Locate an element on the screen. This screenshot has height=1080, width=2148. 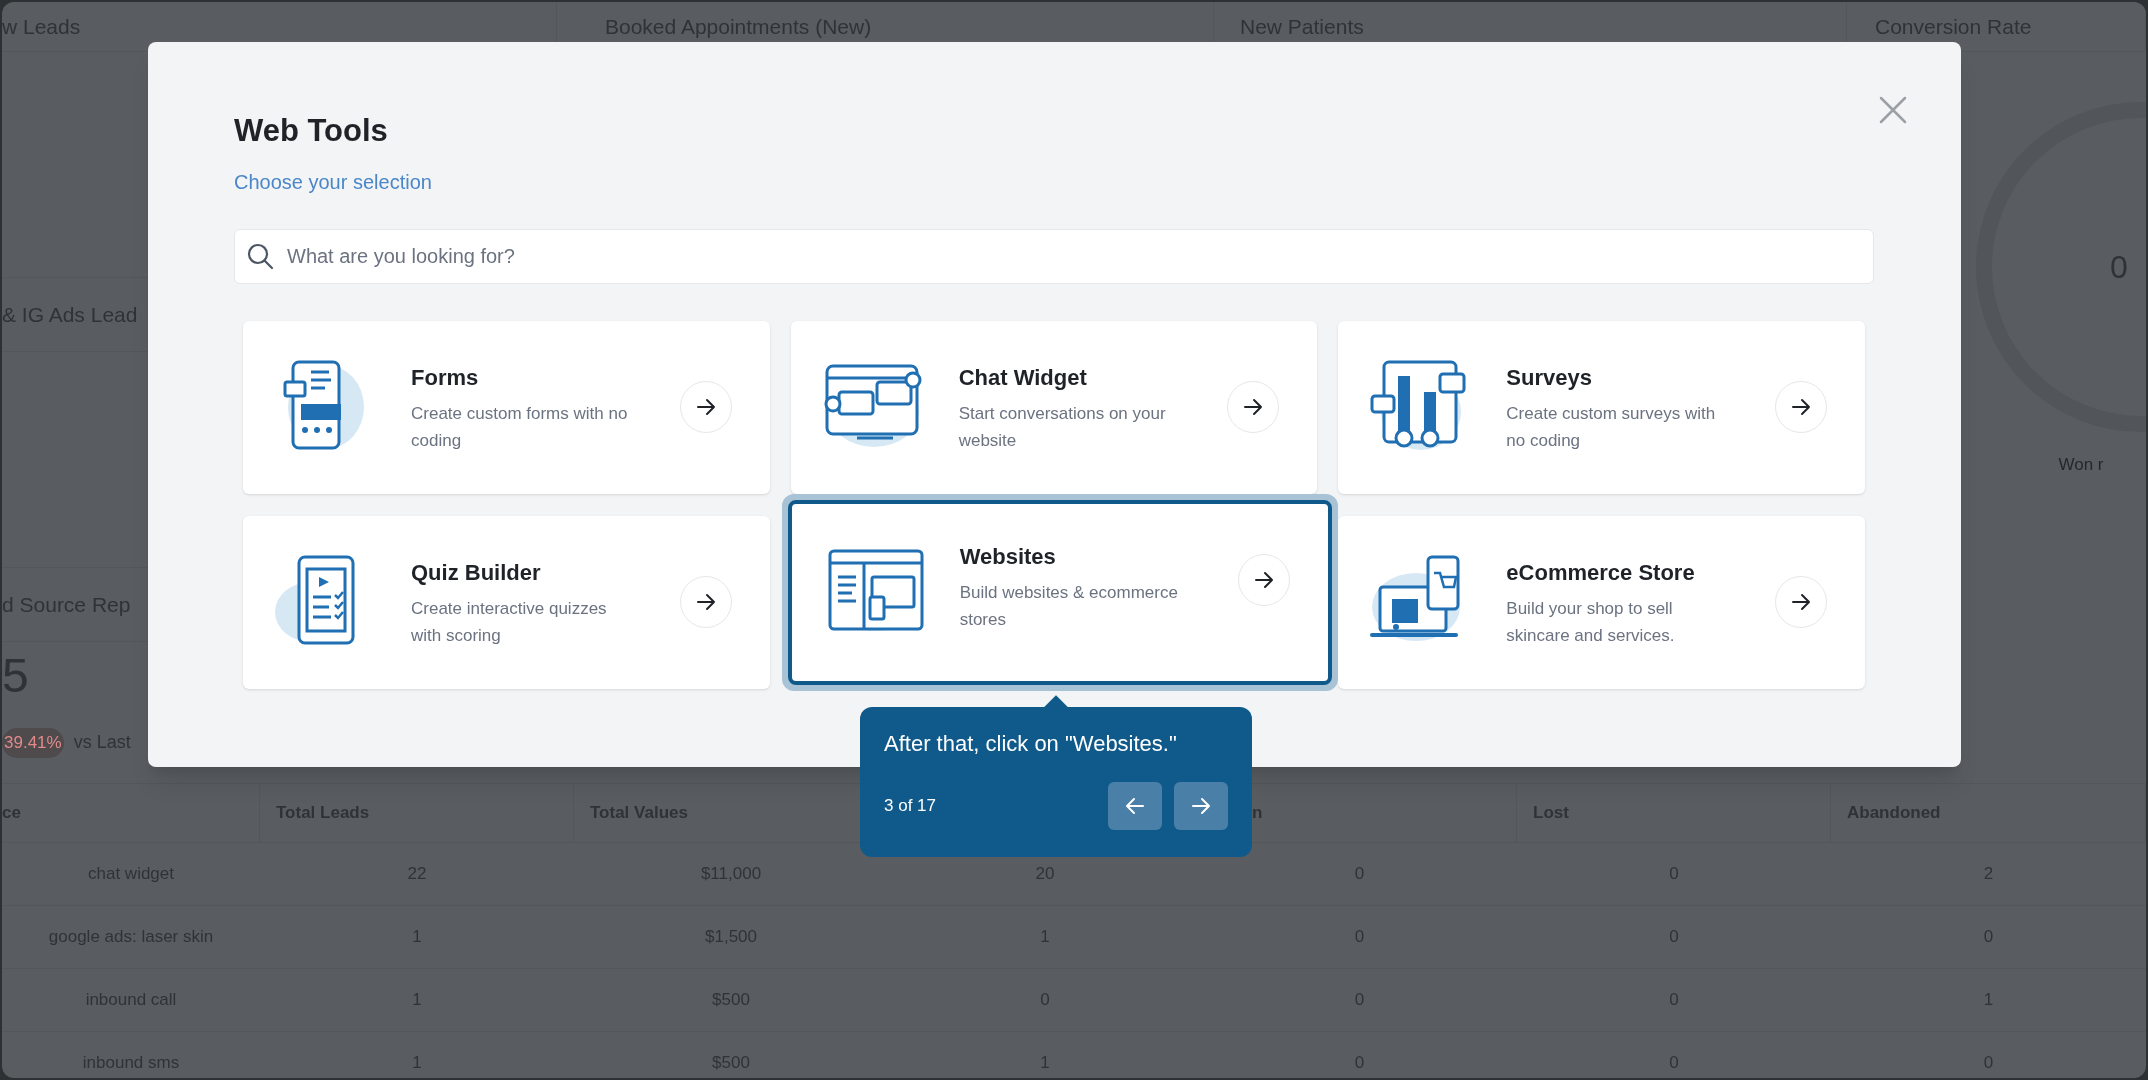
previous-button is located at coordinates (1135, 806).